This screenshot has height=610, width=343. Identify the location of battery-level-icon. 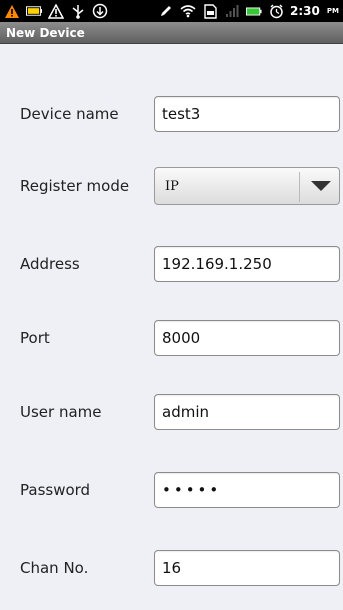
(34, 11).